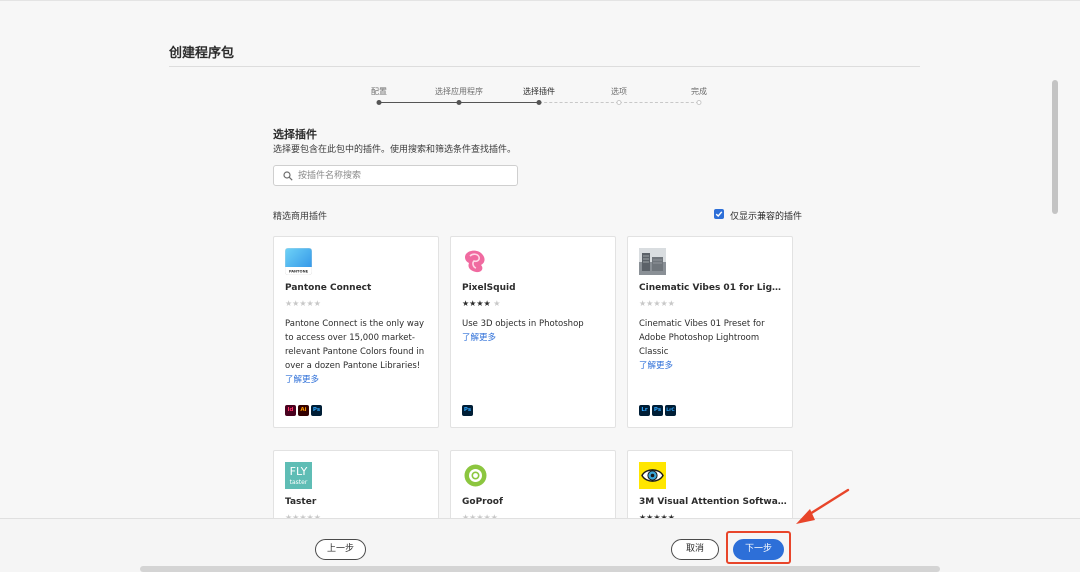 Image resolution: width=1080 pixels, height=572 pixels. What do you see at coordinates (540, 545) in the screenshot?
I see `footer-bar` at bounding box center [540, 545].